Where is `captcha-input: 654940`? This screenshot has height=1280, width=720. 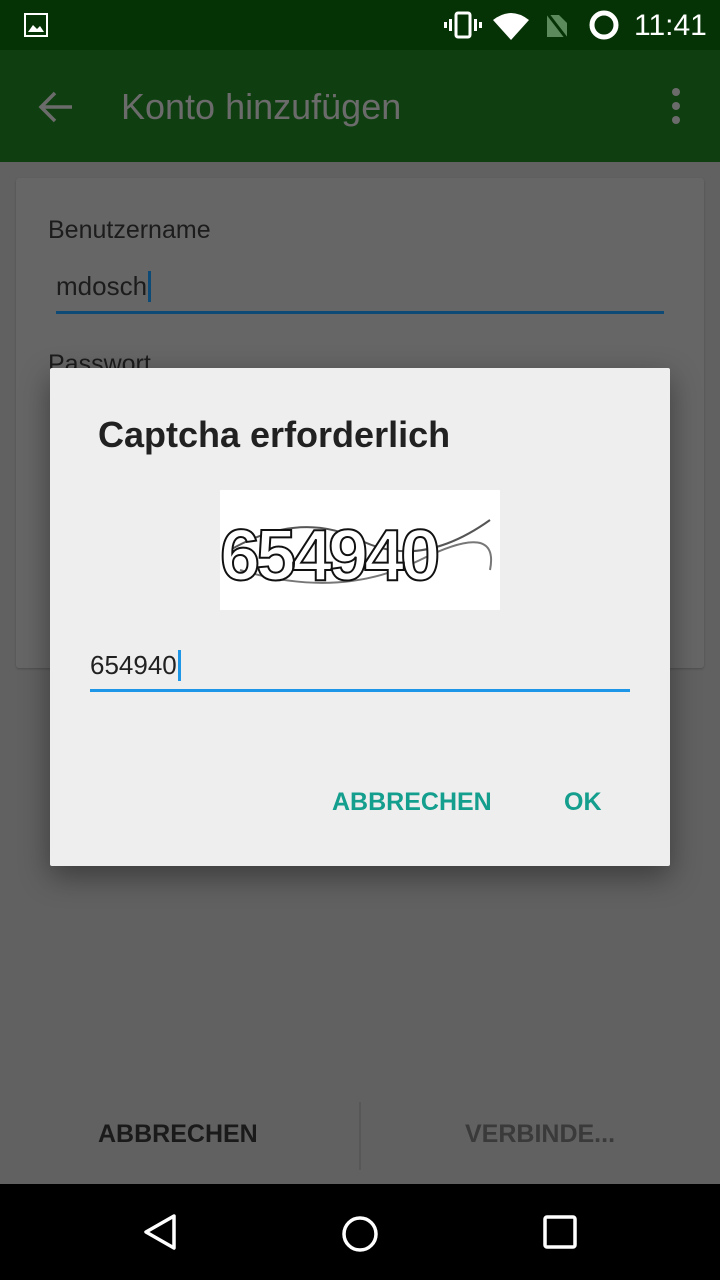
captcha-input: 654940 is located at coordinates (360, 666).